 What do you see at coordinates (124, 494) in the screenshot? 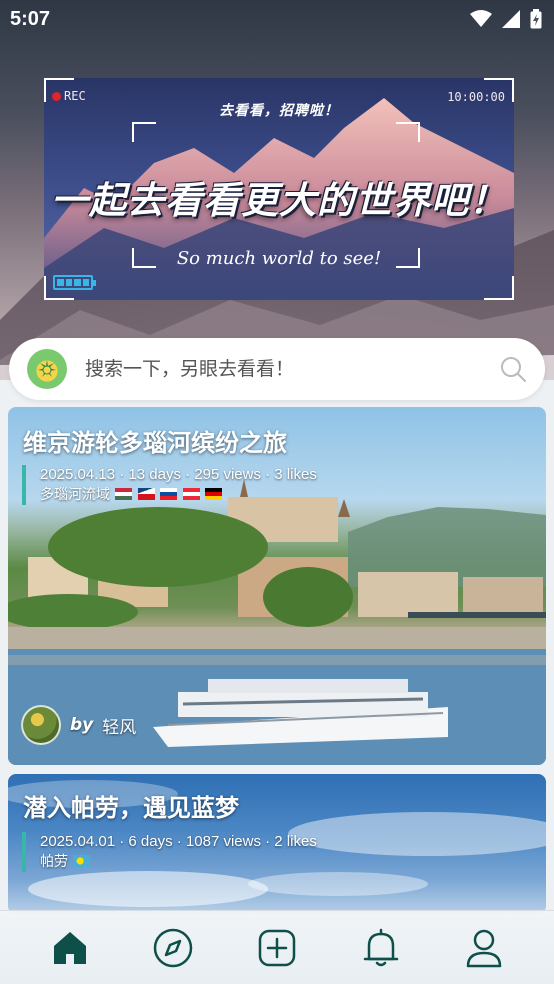
I see `hungary-flag-icon` at bounding box center [124, 494].